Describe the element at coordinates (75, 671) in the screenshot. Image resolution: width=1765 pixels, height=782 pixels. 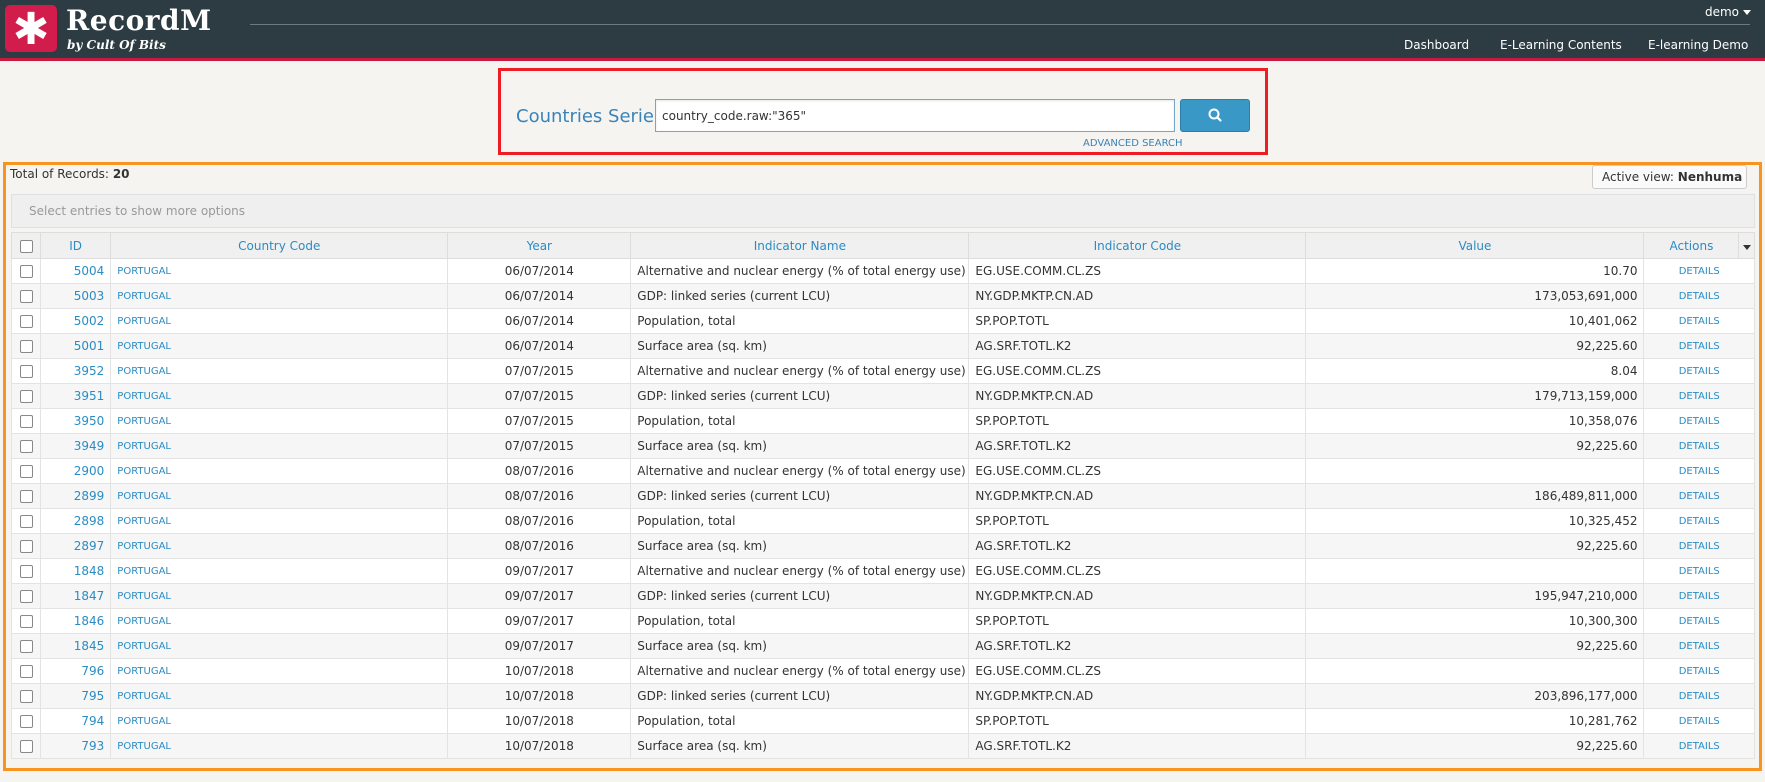
I see `row-id: 796` at that location.